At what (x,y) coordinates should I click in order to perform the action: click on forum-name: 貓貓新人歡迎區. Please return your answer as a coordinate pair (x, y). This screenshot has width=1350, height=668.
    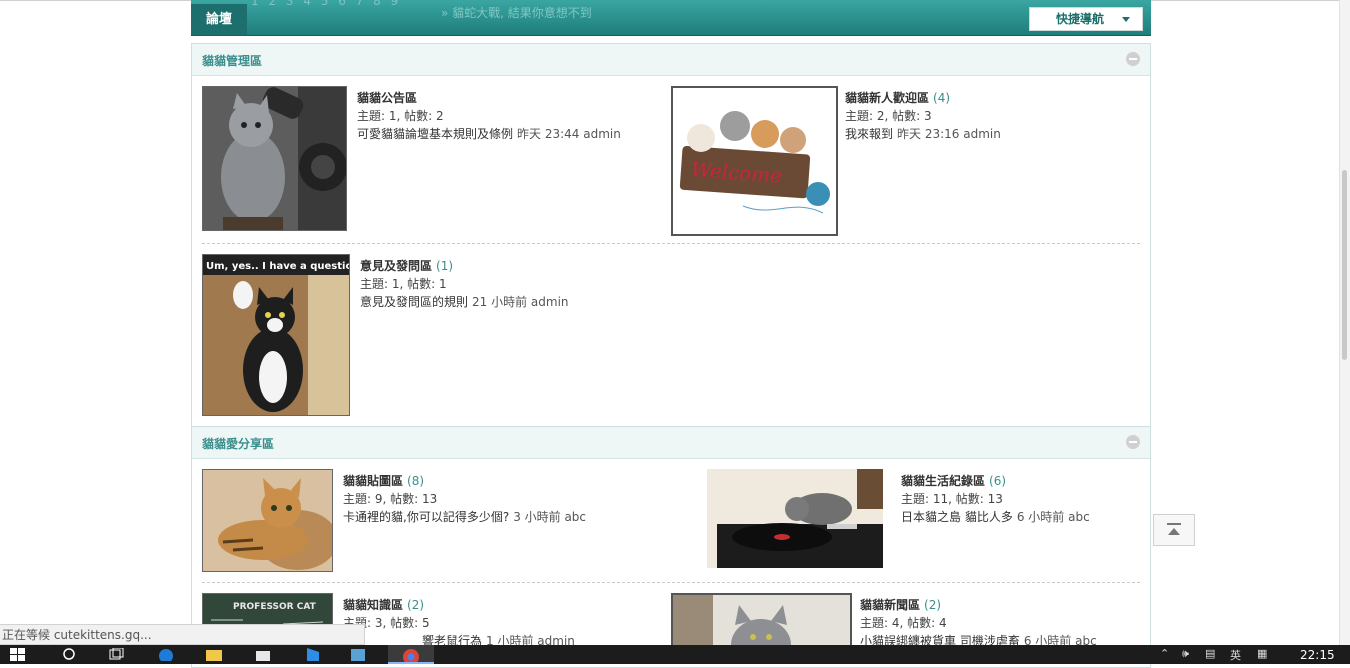
    Looking at the image, I should click on (887, 98).